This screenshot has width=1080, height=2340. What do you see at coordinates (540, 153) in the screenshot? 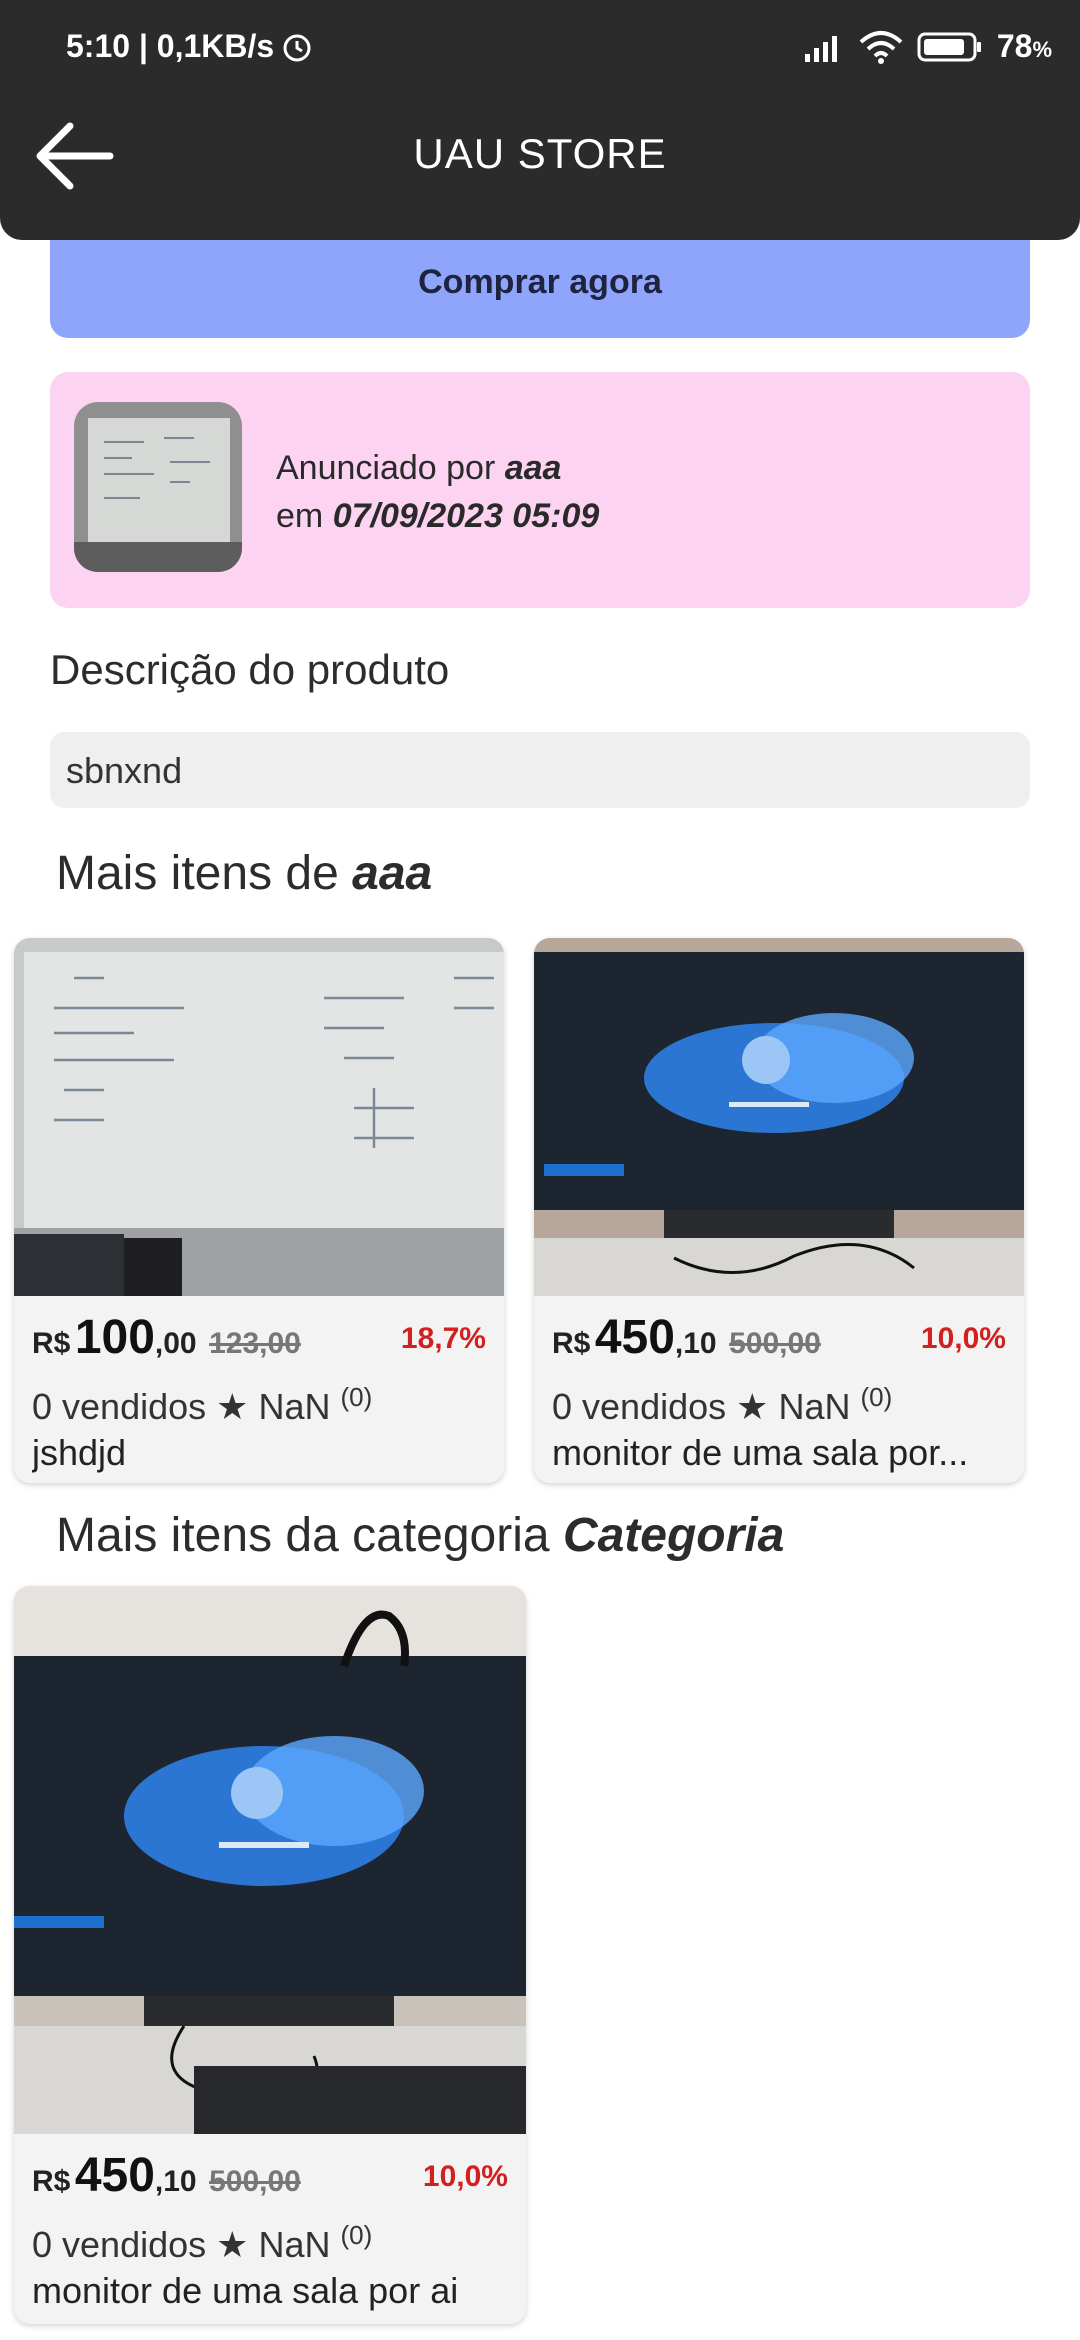
I see `app-title: UAU STORE` at bounding box center [540, 153].